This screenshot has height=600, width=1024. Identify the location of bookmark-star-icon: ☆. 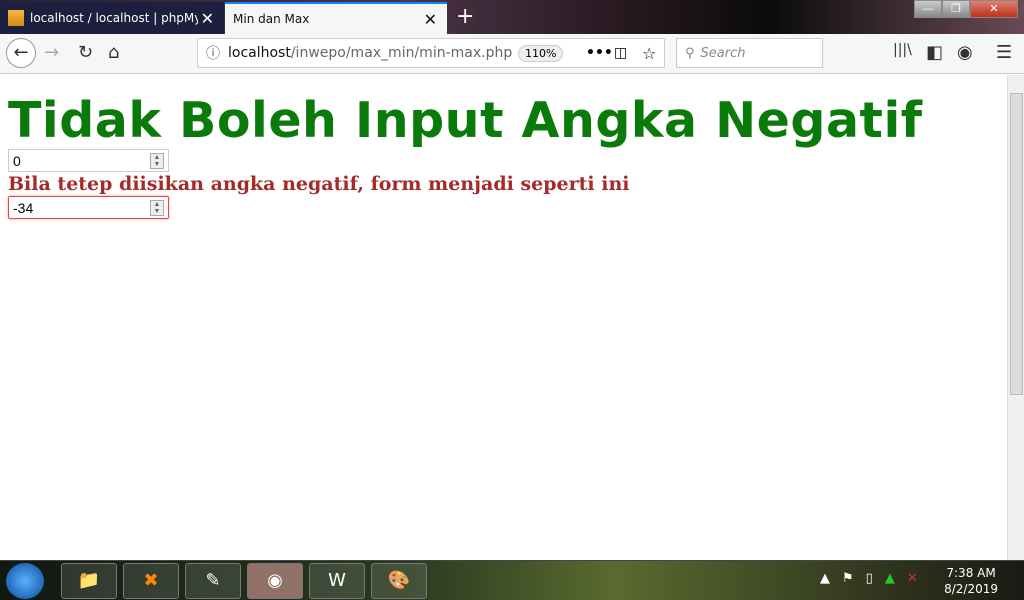
(649, 53).